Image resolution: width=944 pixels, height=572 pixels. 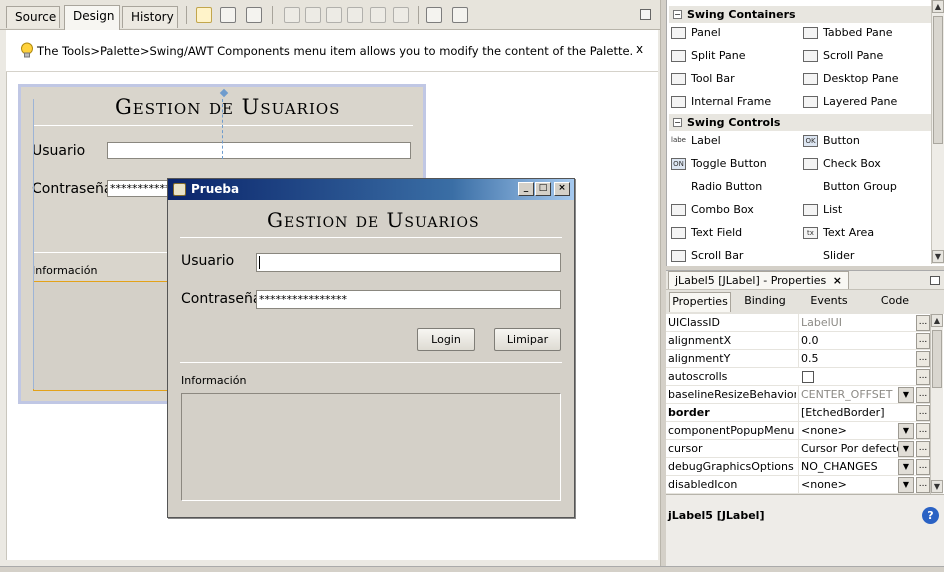 I want to click on palette-item-scroll-bar: Scroll Bar, so click(x=706, y=256).